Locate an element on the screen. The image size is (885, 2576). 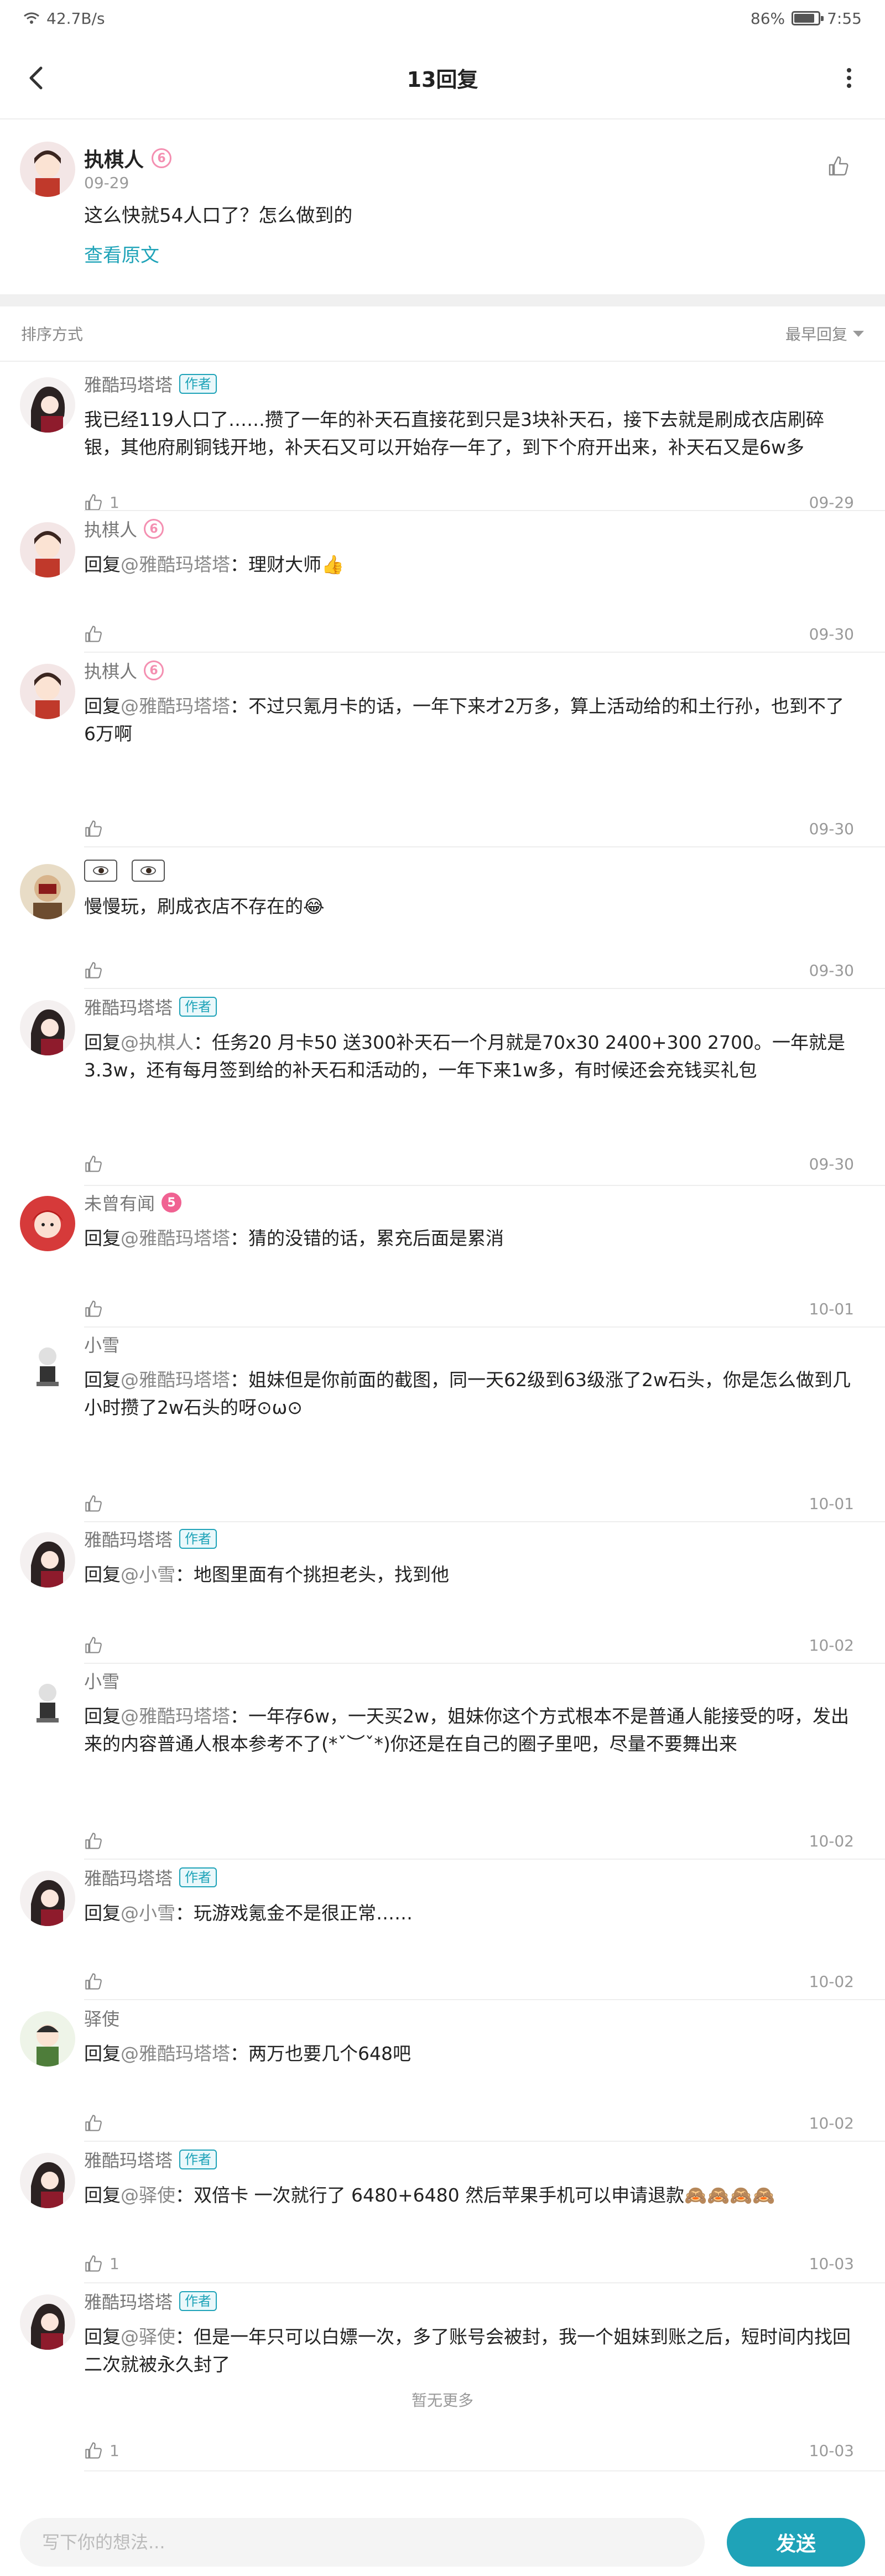
reply-item: 未曾有闻 5 回复@雅酷玛塔塔：猜的没错的话，累充后面是累消 10-01 is located at coordinates (442, 1257).